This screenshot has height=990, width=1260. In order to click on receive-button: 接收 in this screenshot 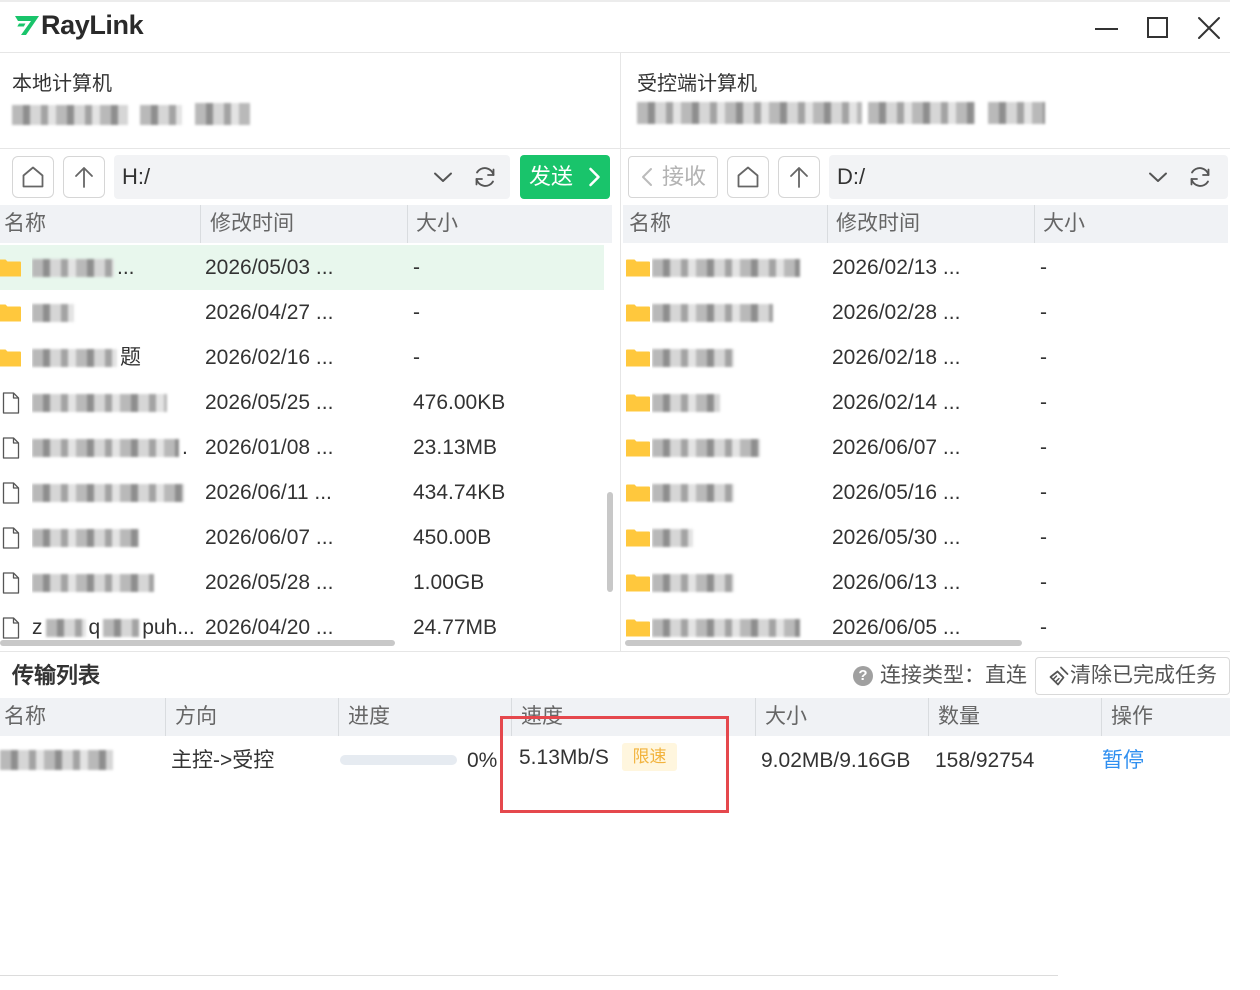, I will do `click(673, 177)`.